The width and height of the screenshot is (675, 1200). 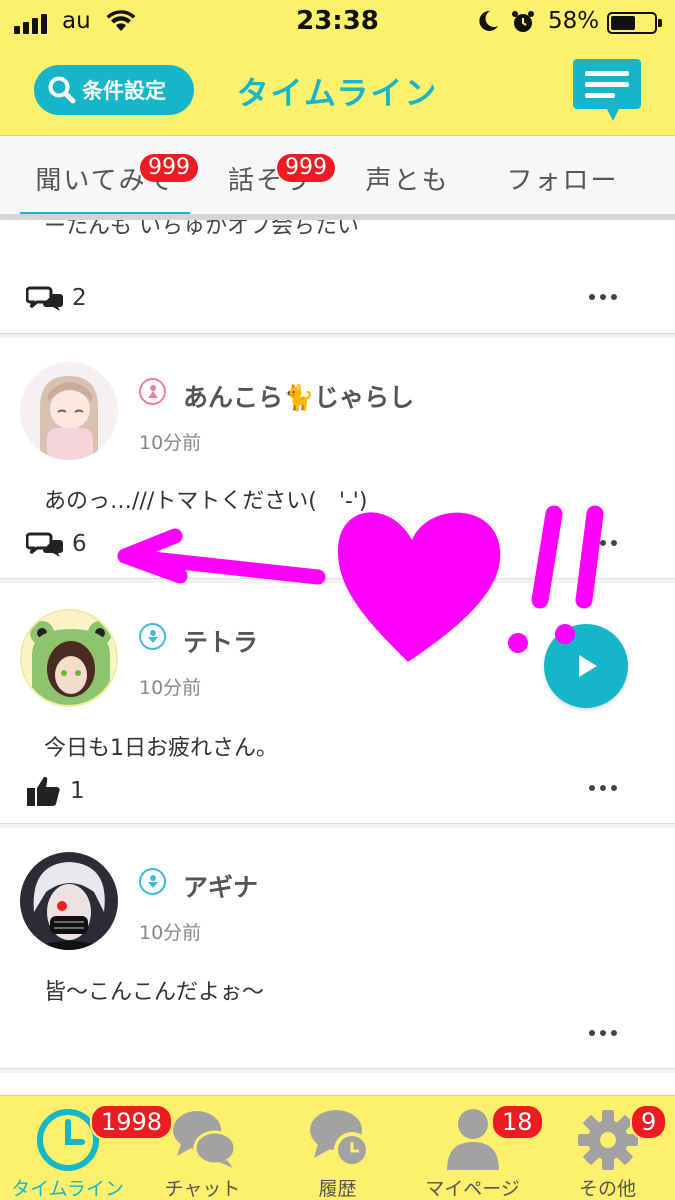 What do you see at coordinates (649, 1122) in the screenshot?
I see `nav-badge: 9` at bounding box center [649, 1122].